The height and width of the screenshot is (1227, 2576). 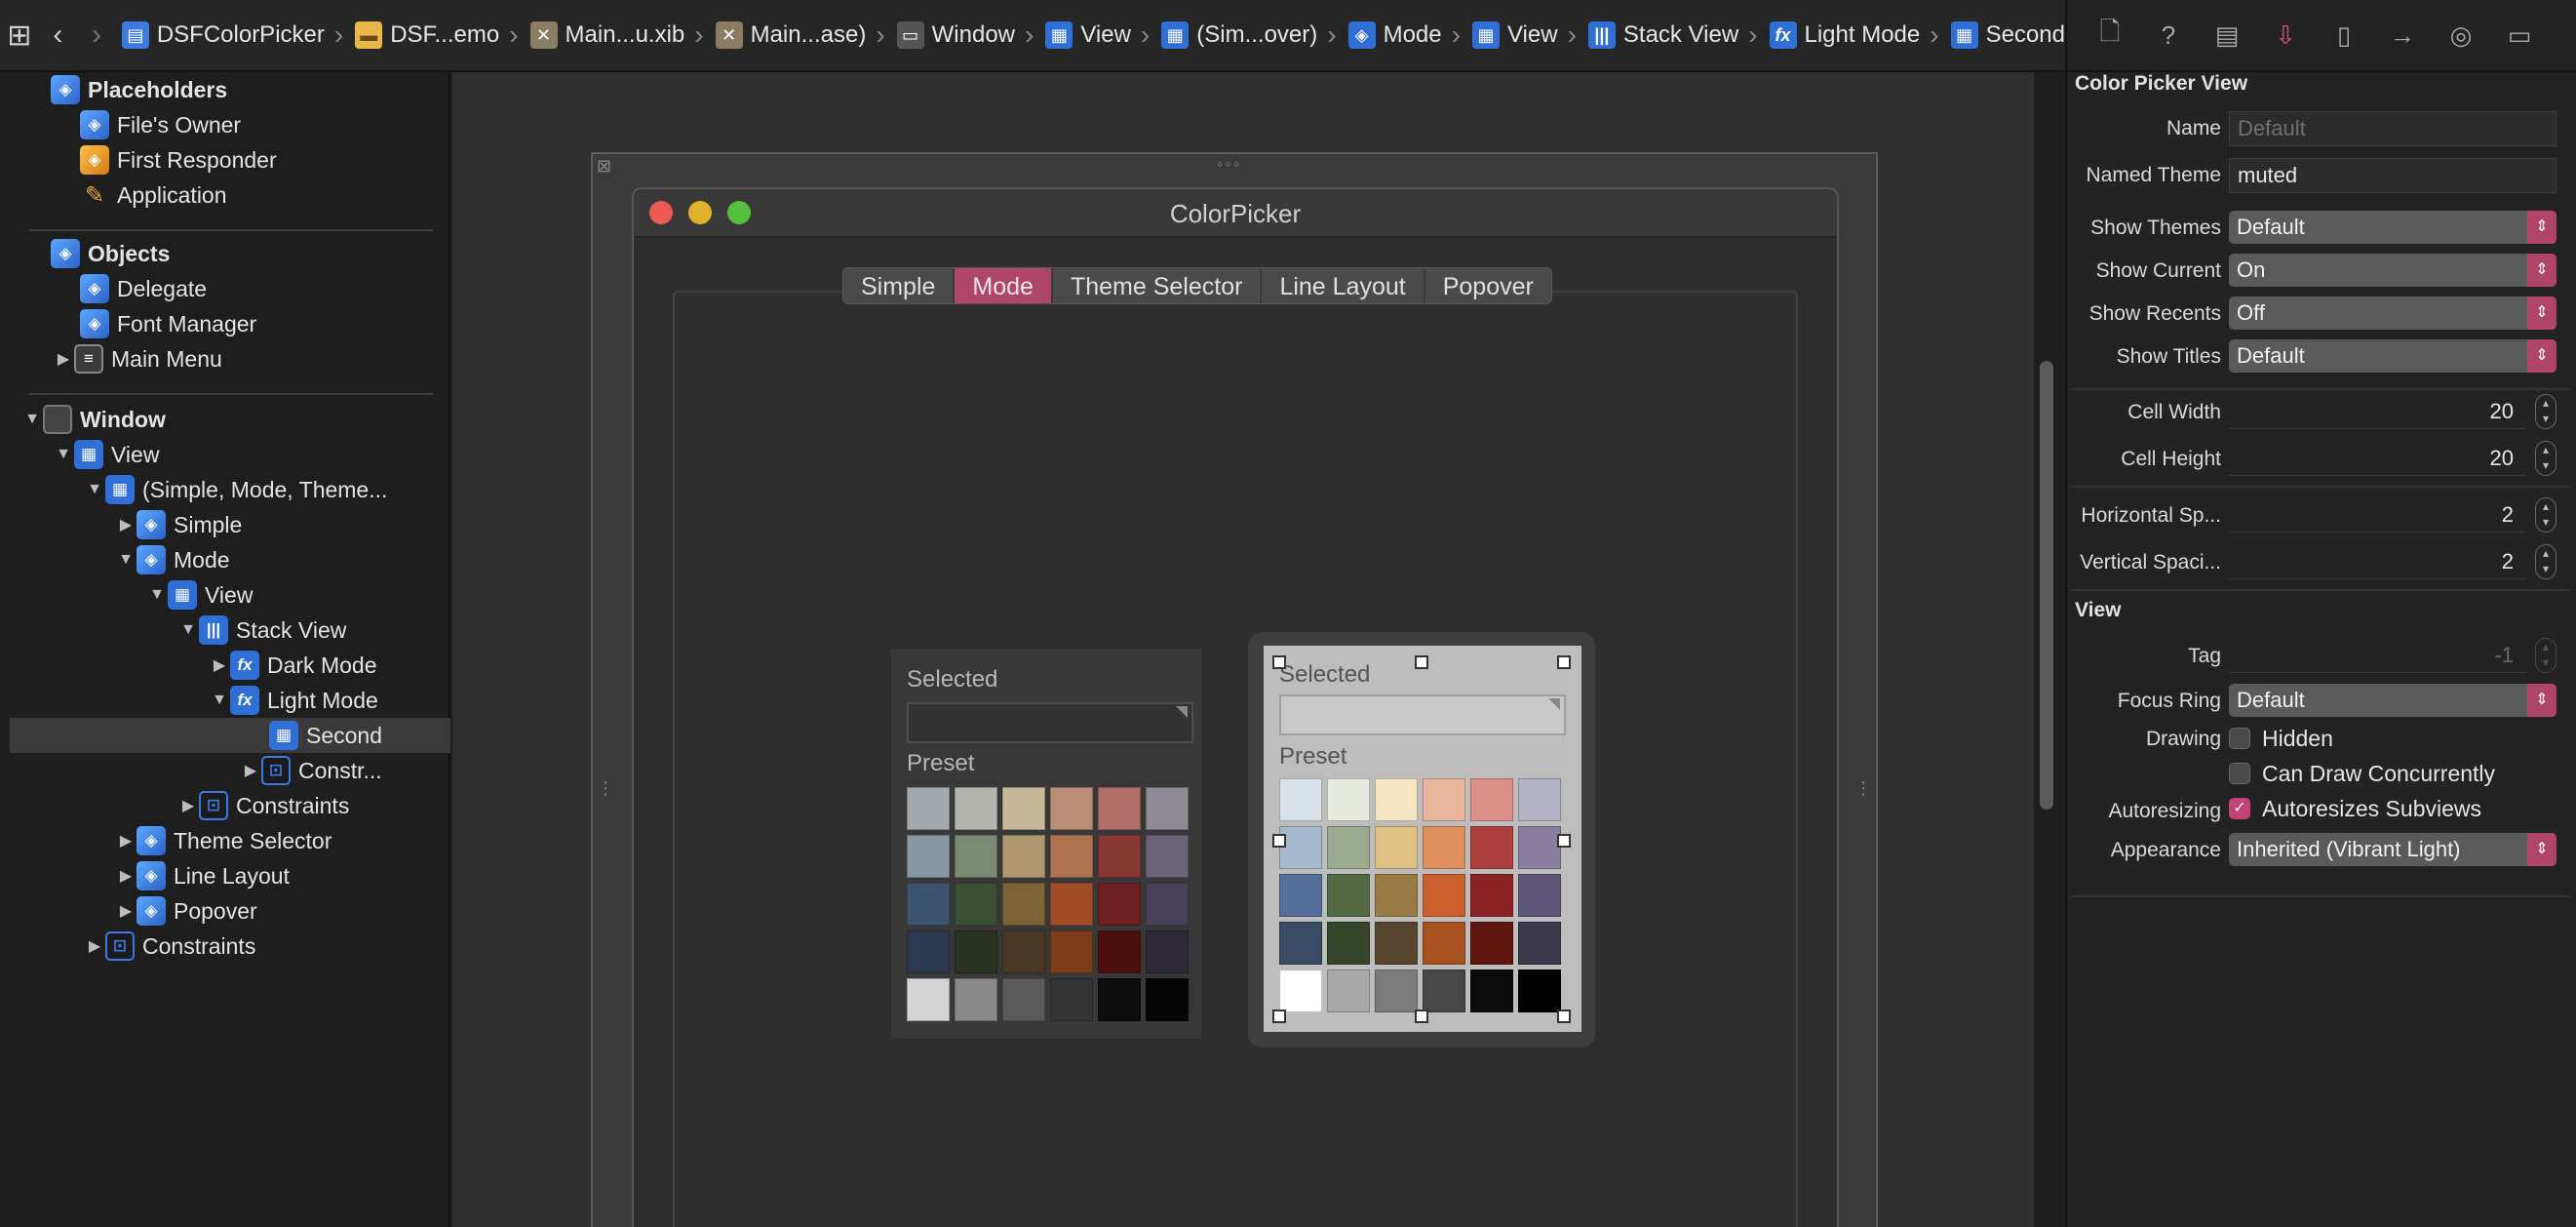 I want to click on show-current-popup: On ⇕, so click(x=2392, y=270).